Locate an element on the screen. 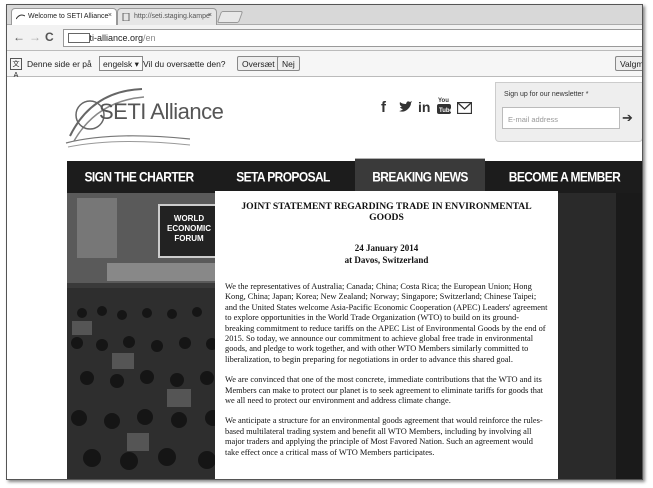 The width and height of the screenshot is (653, 488). facebook-icon: f is located at coordinates (383, 107).